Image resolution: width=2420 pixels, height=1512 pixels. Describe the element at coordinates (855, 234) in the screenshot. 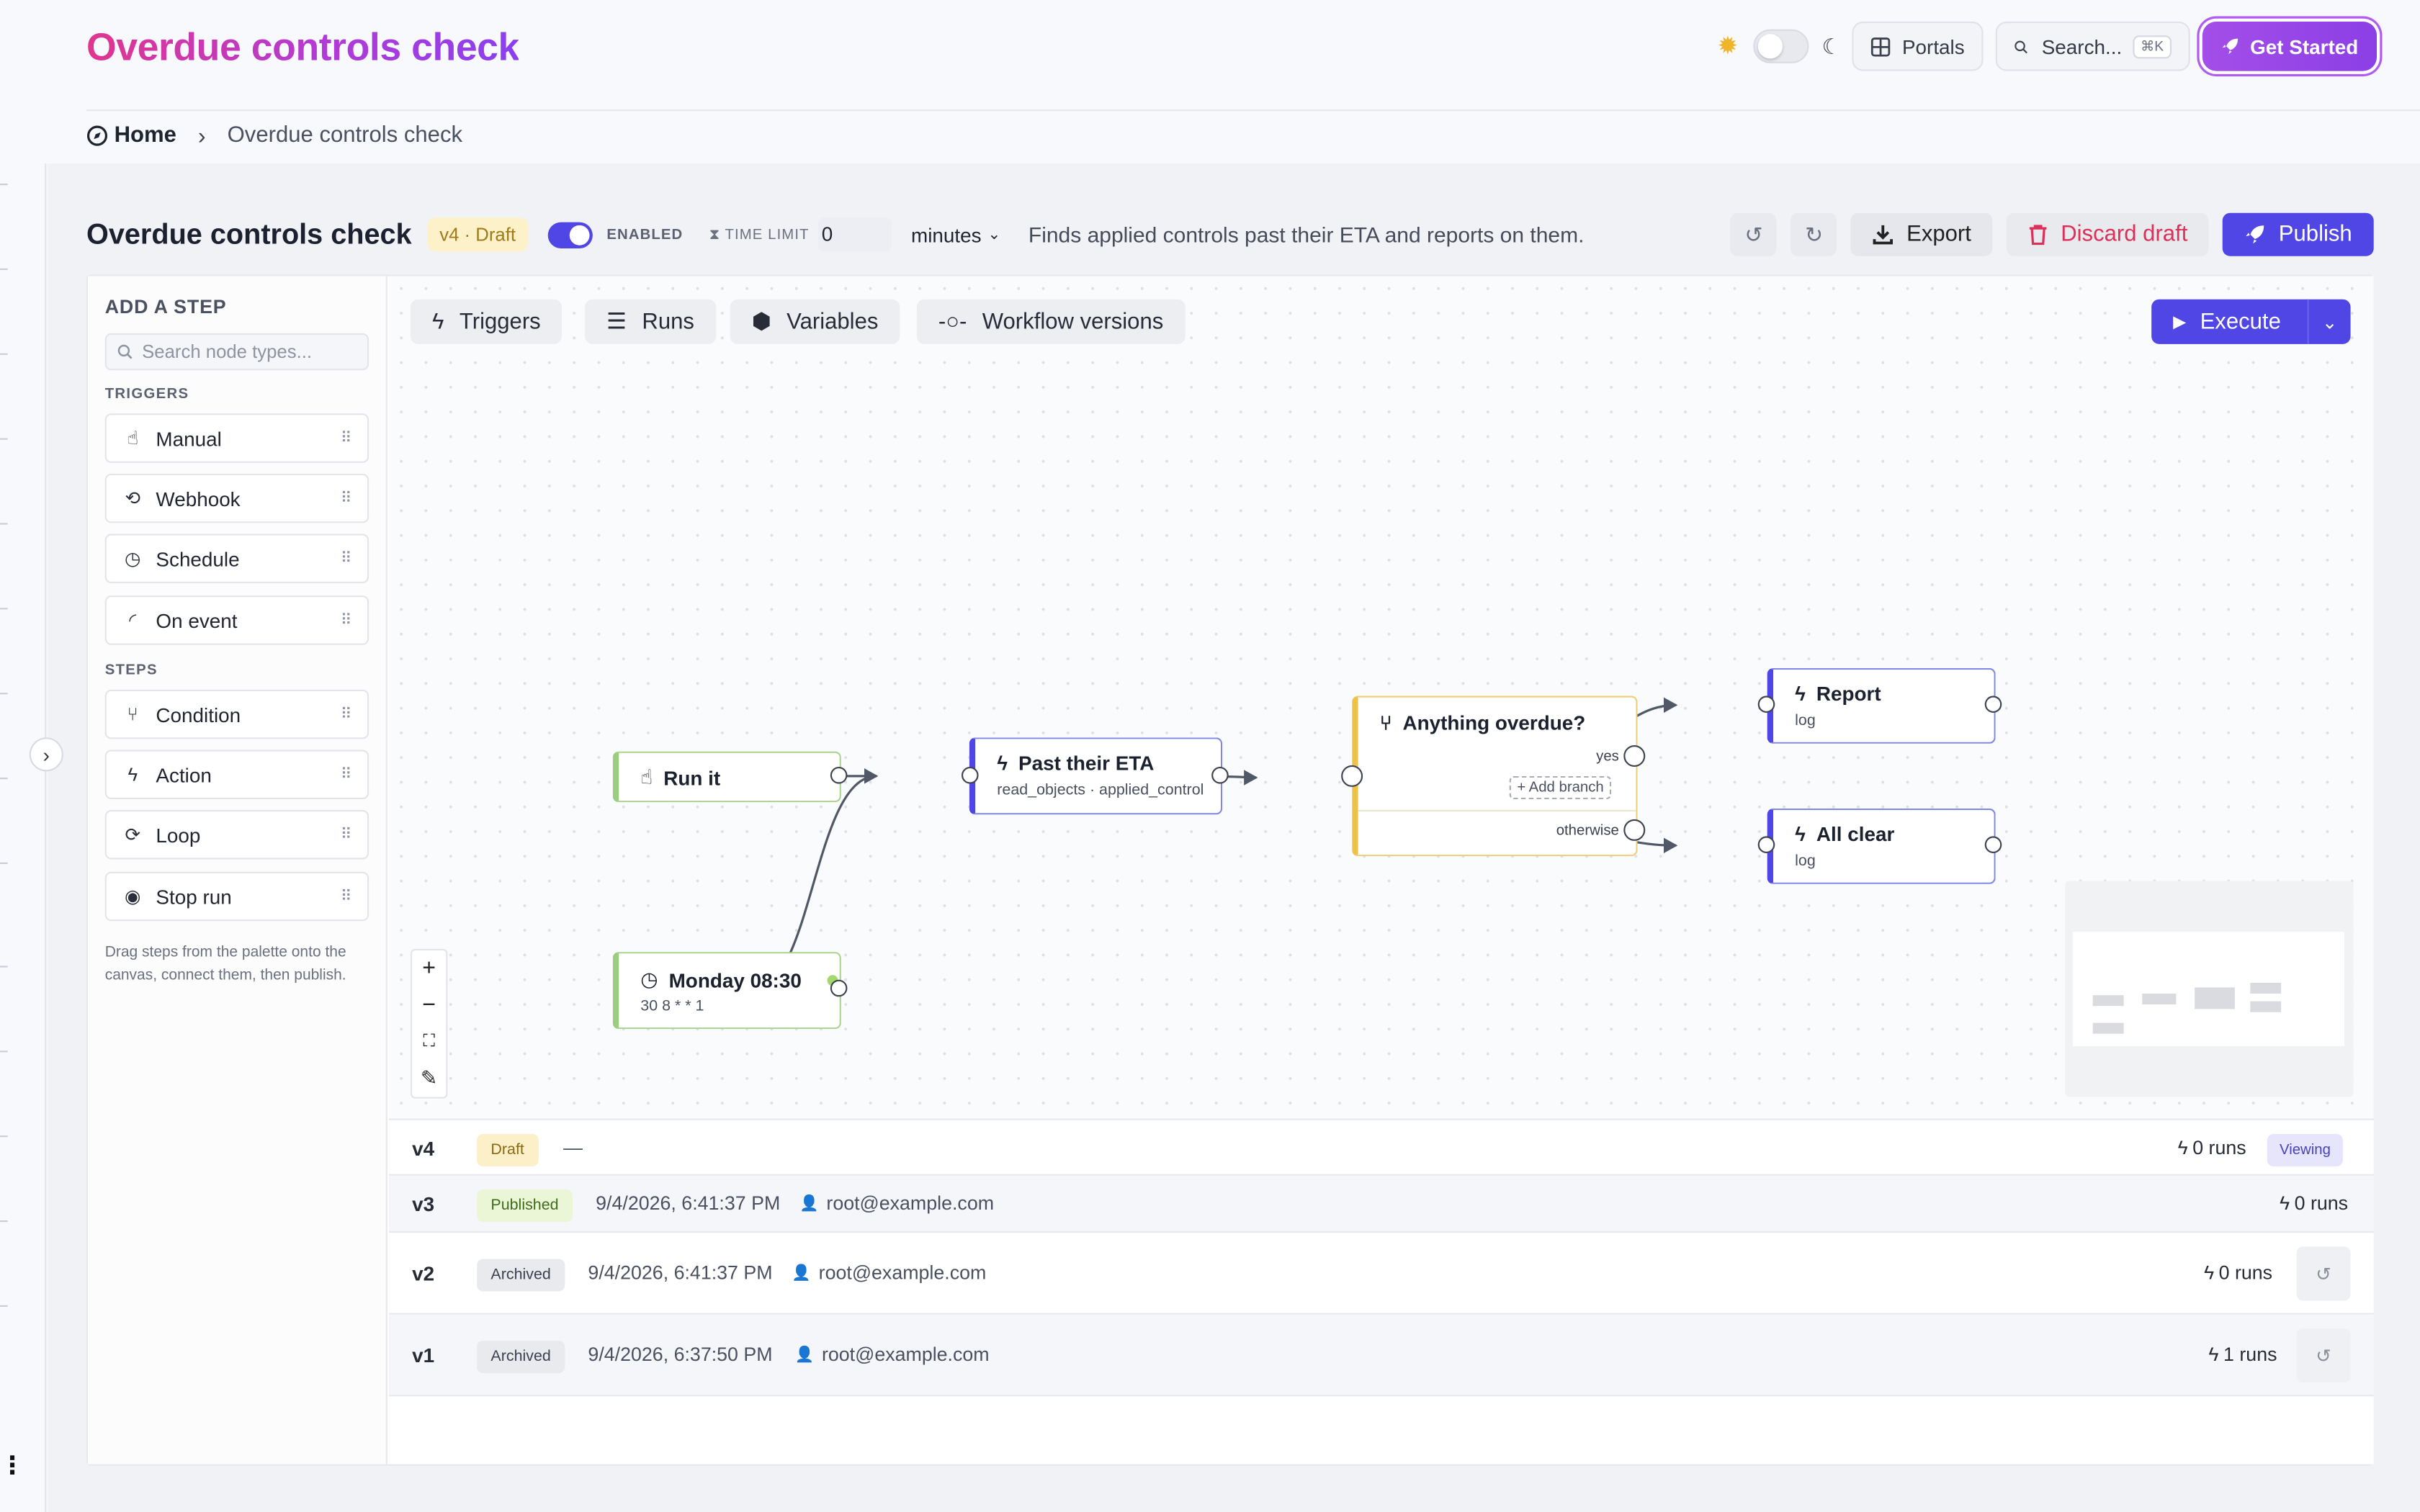

I see `time-limit-input: 0` at that location.